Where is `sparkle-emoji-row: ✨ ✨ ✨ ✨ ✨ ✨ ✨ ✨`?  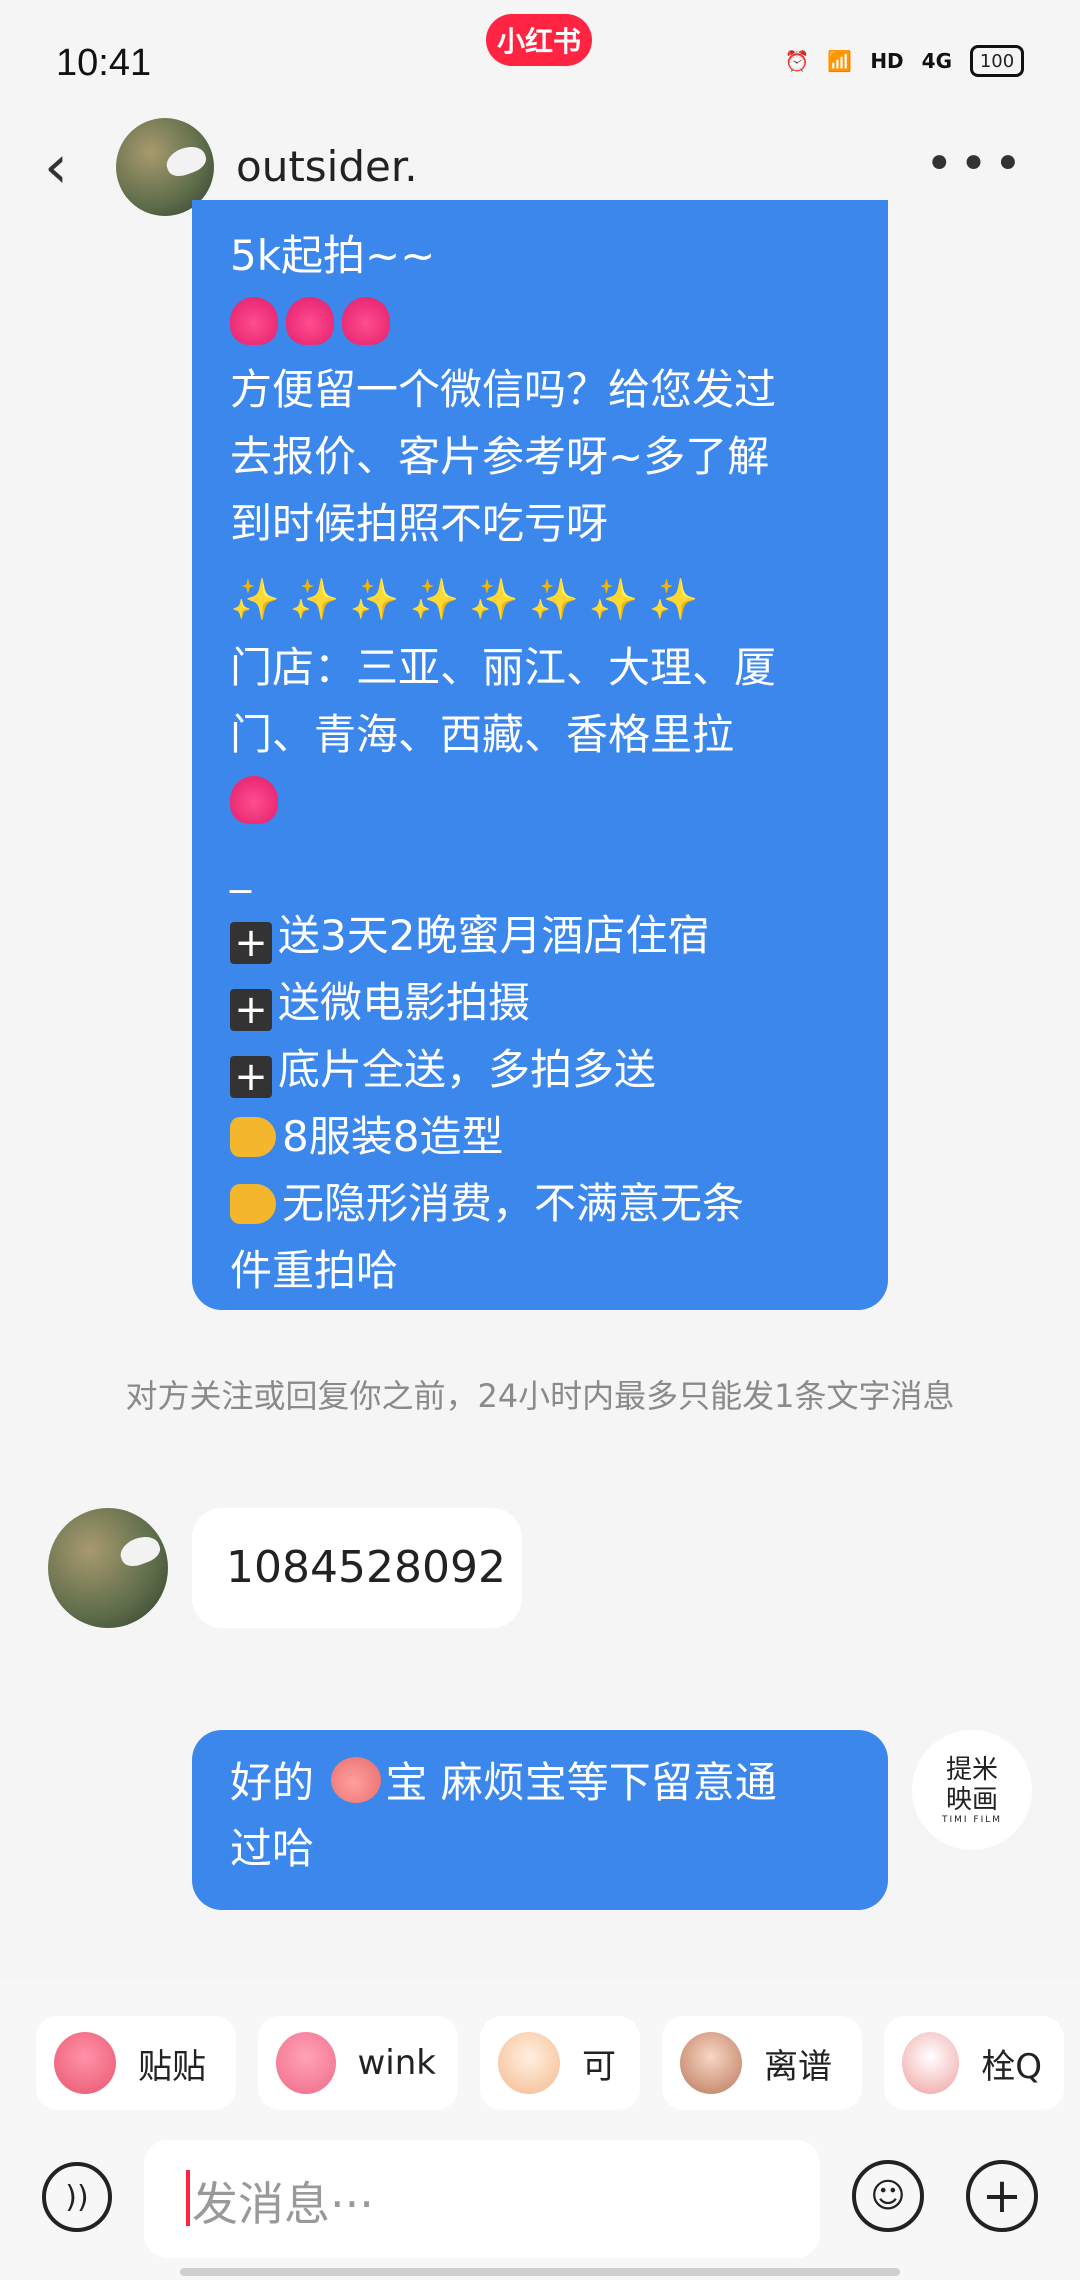 sparkle-emoji-row: ✨ ✨ ✨ ✨ ✨ ✨ ✨ ✨ is located at coordinates (541, 595).